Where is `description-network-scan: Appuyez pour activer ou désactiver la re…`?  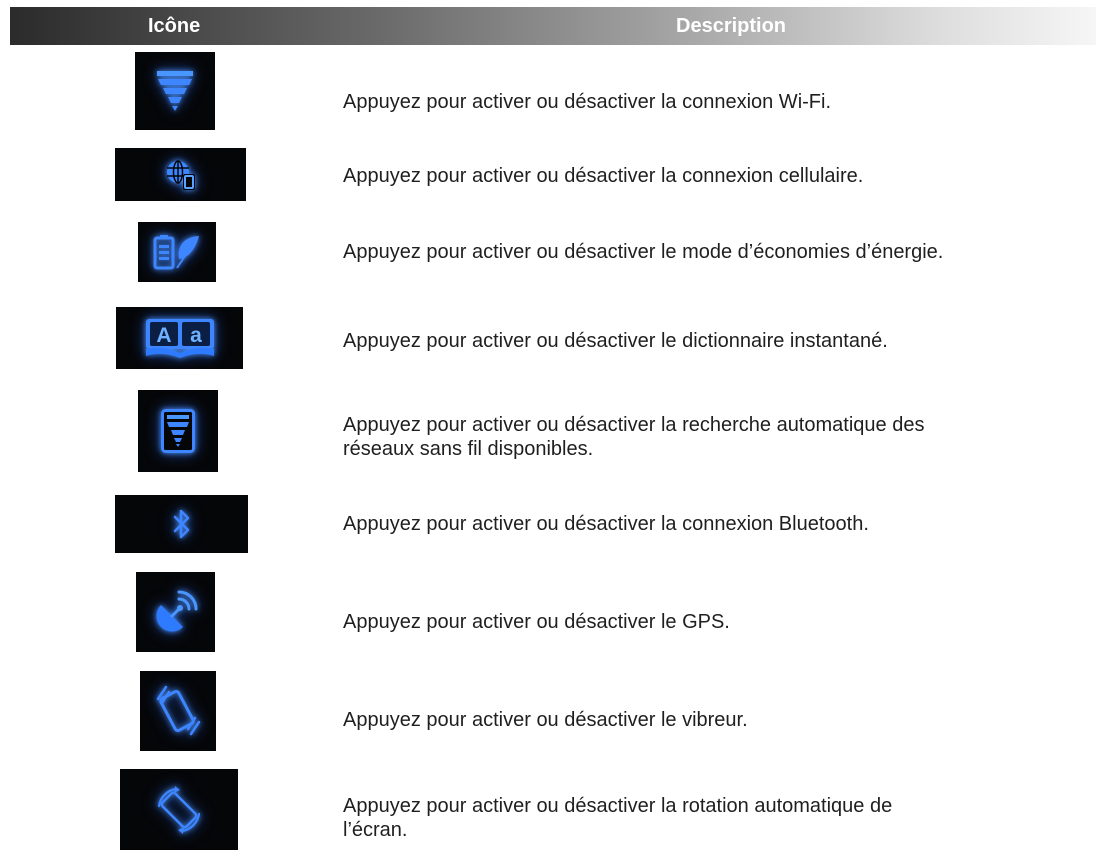
description-network-scan: Appuyez pour activer ou désactiver la re… is located at coordinates (633, 437).